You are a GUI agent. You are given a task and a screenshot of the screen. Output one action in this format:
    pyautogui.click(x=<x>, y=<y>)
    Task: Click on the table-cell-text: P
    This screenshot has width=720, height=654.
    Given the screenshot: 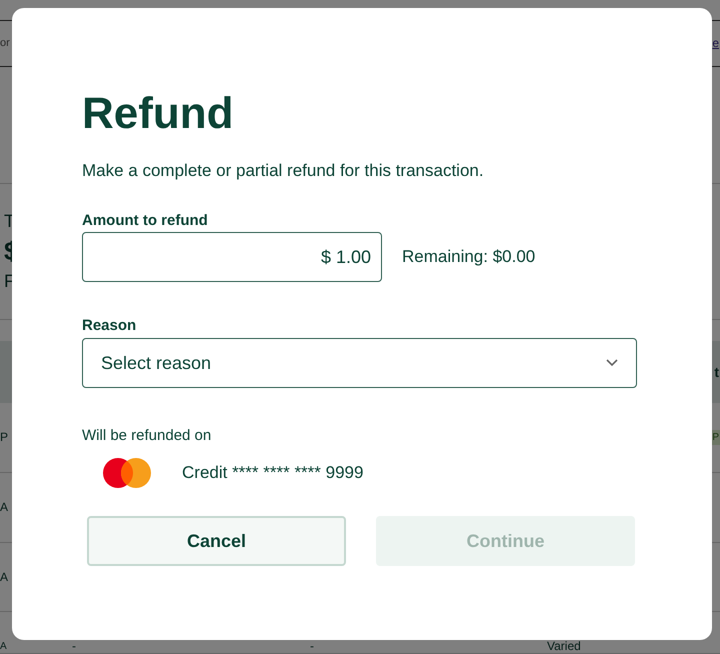 What is the action you would take?
    pyautogui.click(x=5, y=437)
    